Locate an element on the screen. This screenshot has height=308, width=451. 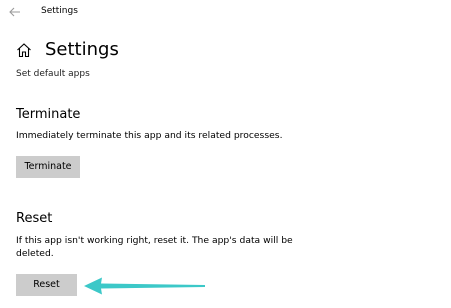
home-icon is located at coordinates (24, 50).